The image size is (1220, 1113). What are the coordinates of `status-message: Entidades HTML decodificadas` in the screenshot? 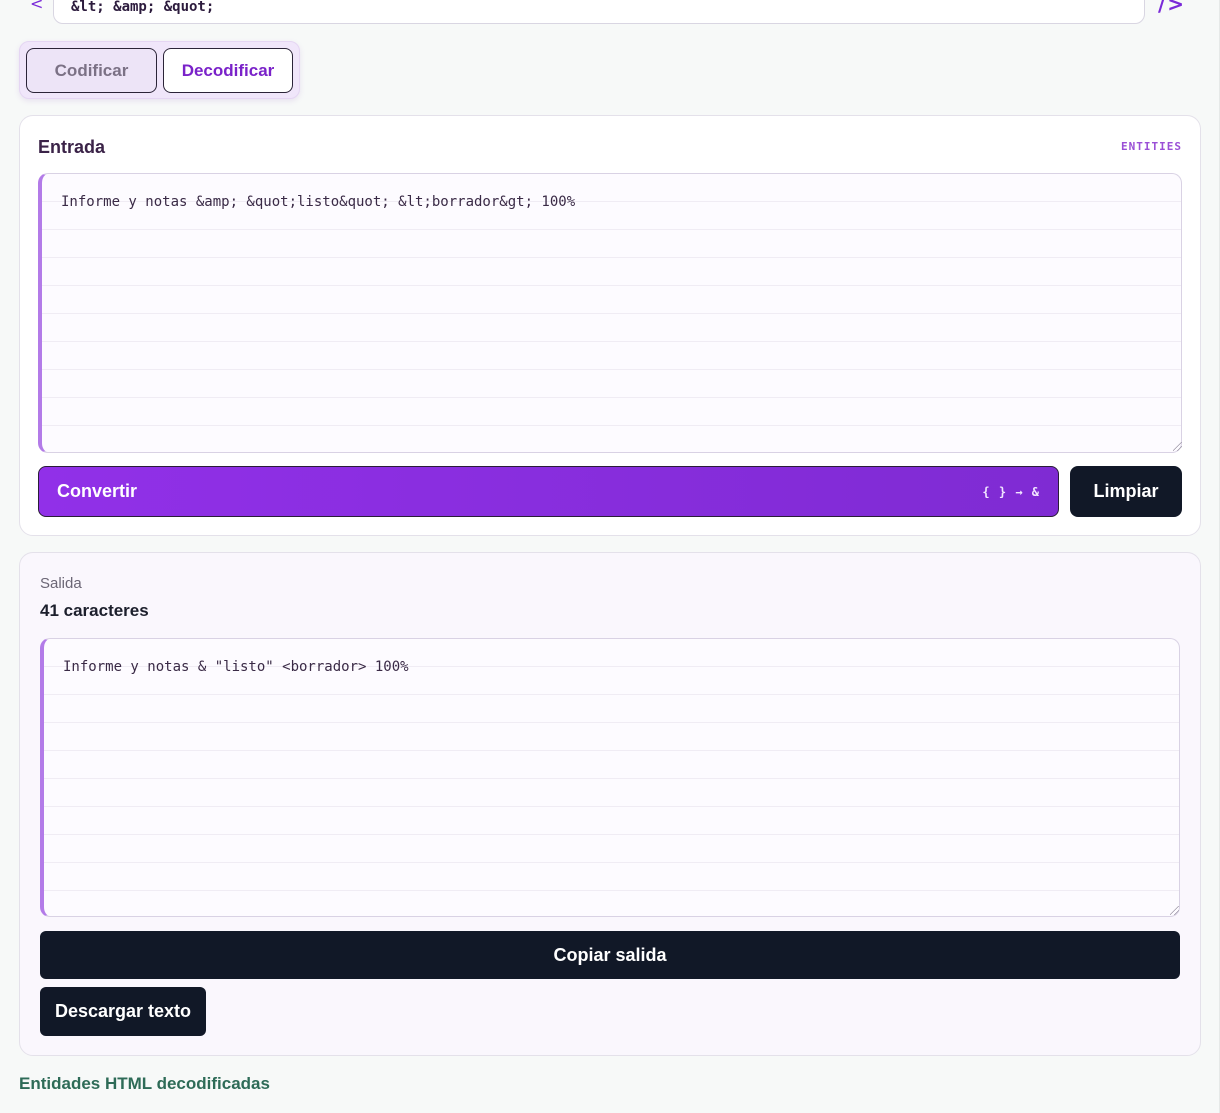 It's located at (144, 1083).